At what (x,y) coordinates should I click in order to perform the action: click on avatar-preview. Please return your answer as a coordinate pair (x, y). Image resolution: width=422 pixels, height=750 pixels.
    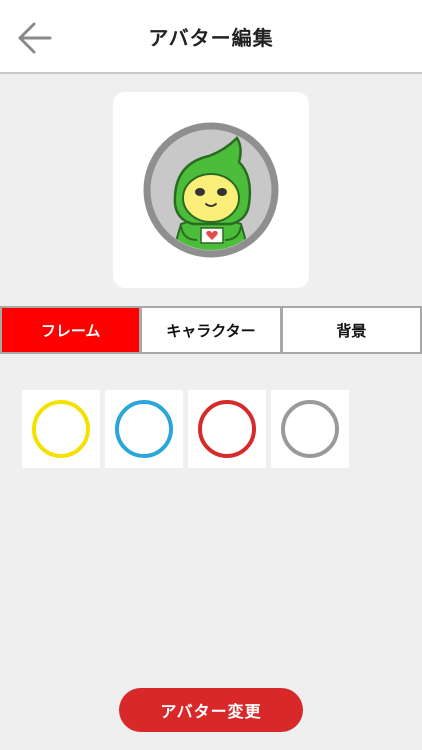
    Looking at the image, I should click on (211, 190).